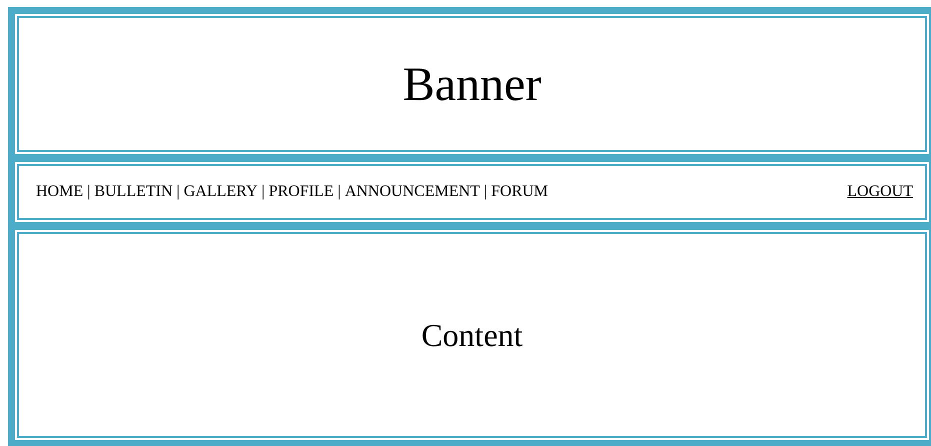  Describe the element at coordinates (221, 192) in the screenshot. I see `nav-link: GALLERY` at that location.